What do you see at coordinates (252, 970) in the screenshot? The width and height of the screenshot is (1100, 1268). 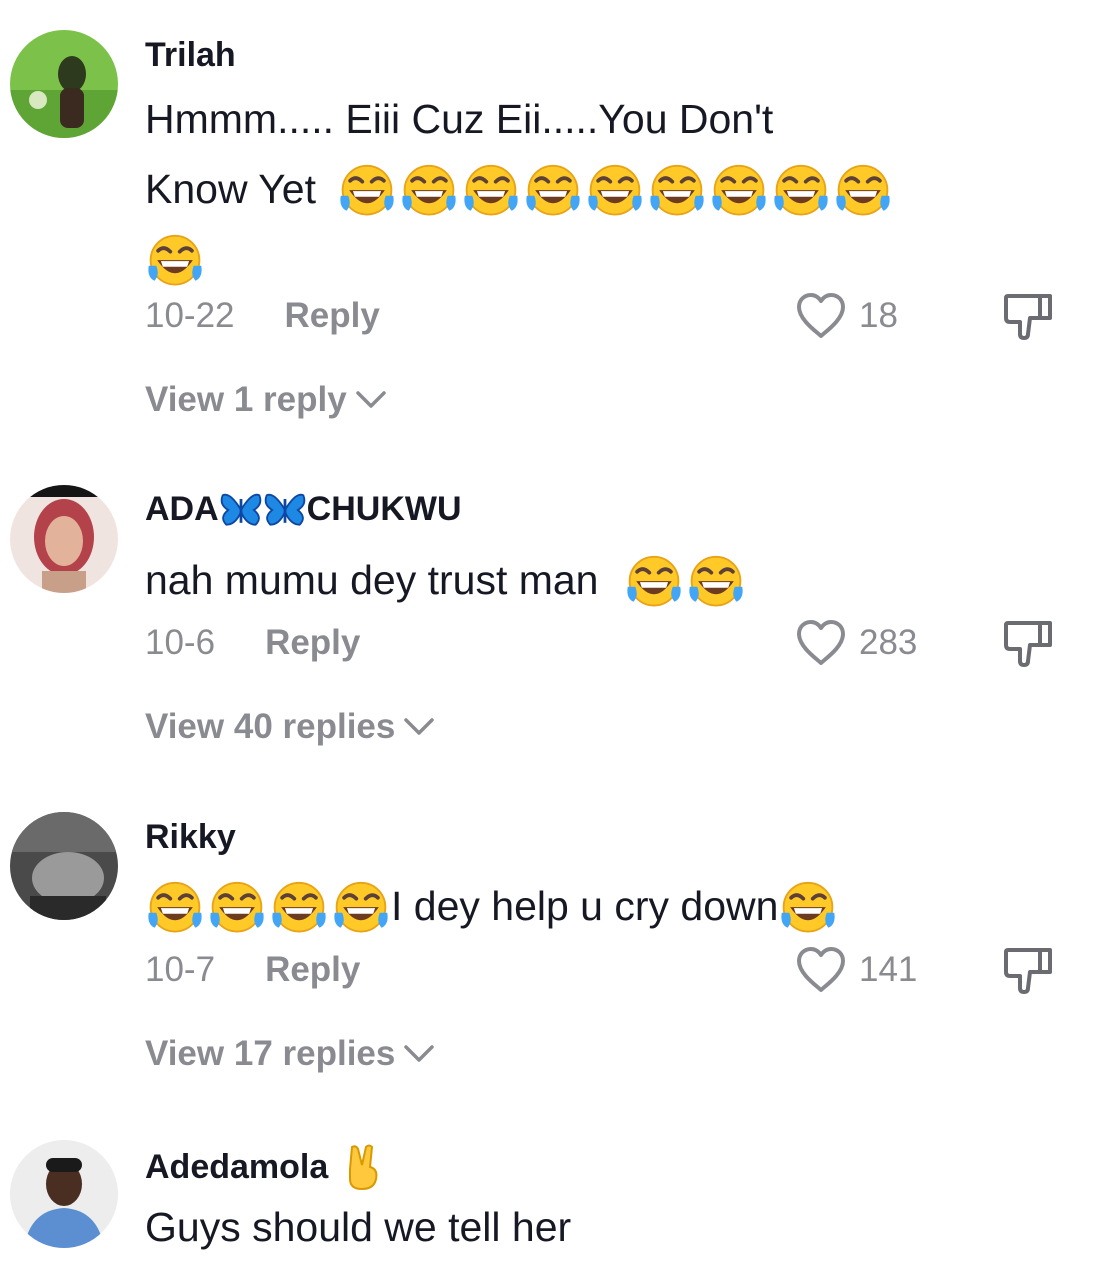 I see `comment-meta: 10-7 Reply` at bounding box center [252, 970].